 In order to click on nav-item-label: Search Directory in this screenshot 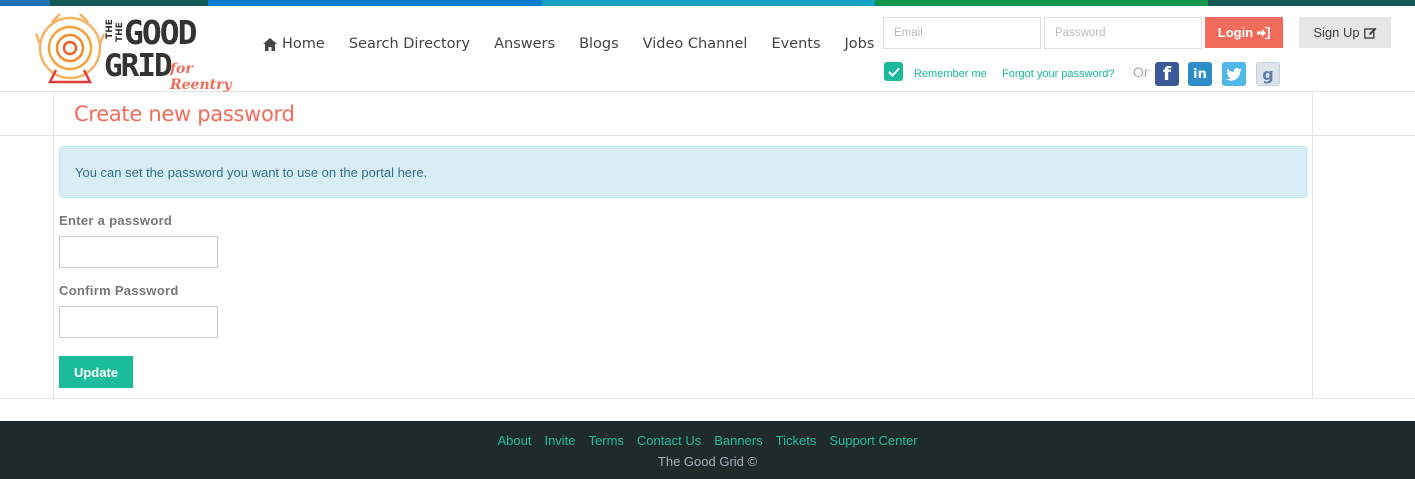, I will do `click(409, 44)`.